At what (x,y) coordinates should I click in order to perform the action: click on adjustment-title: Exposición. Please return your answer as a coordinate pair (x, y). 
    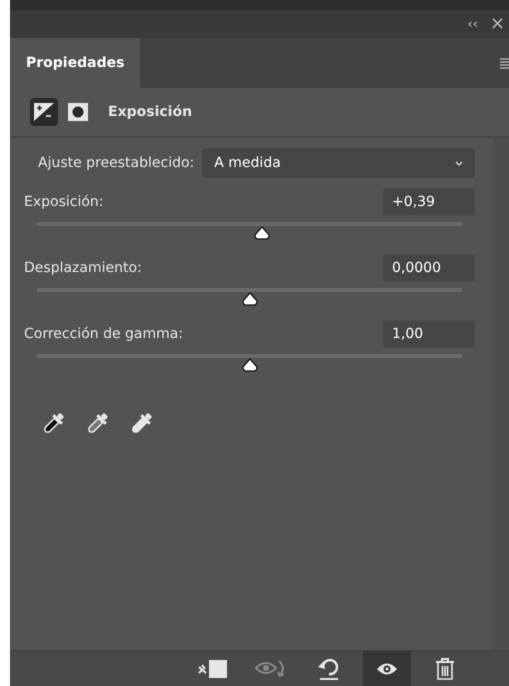
    Looking at the image, I should click on (150, 112).